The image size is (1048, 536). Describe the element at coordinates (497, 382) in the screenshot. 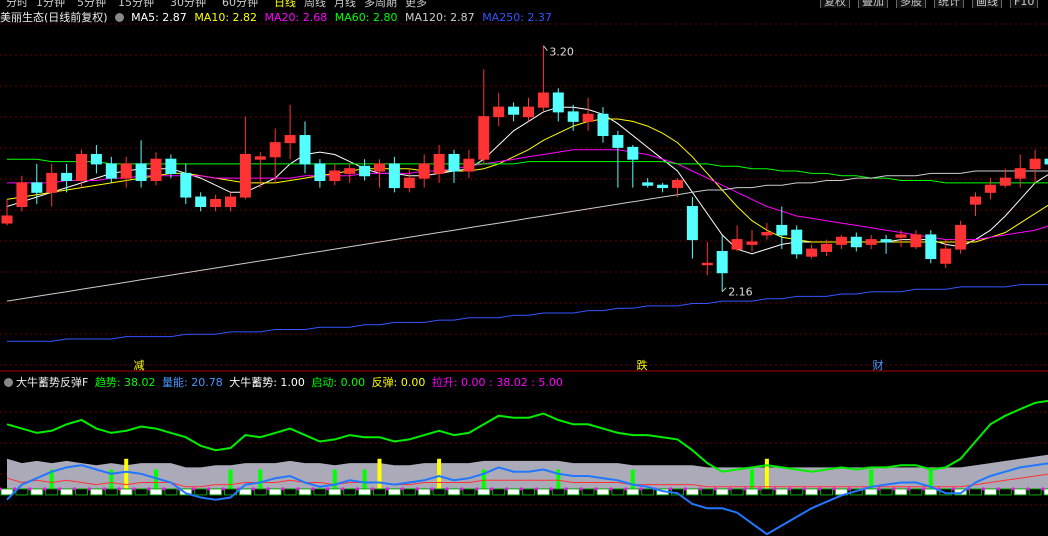

I see `rise-label: 拉升: 0.00 : 38.02 : 5.00` at that location.